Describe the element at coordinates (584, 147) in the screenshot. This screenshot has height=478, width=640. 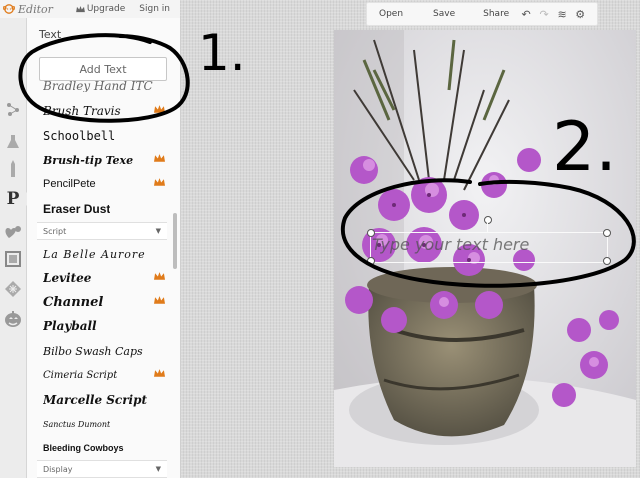
I see `annotation-step-2: 2.` at that location.